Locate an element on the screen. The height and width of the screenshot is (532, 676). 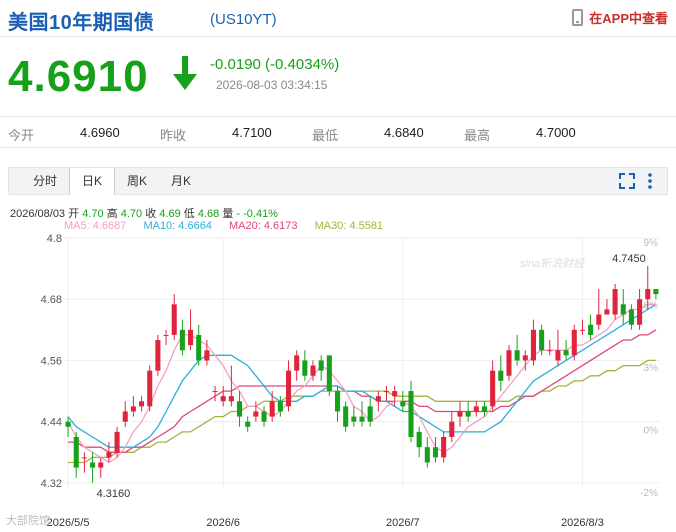
ohlc-open-label: 开 is located at coordinates (74, 214).